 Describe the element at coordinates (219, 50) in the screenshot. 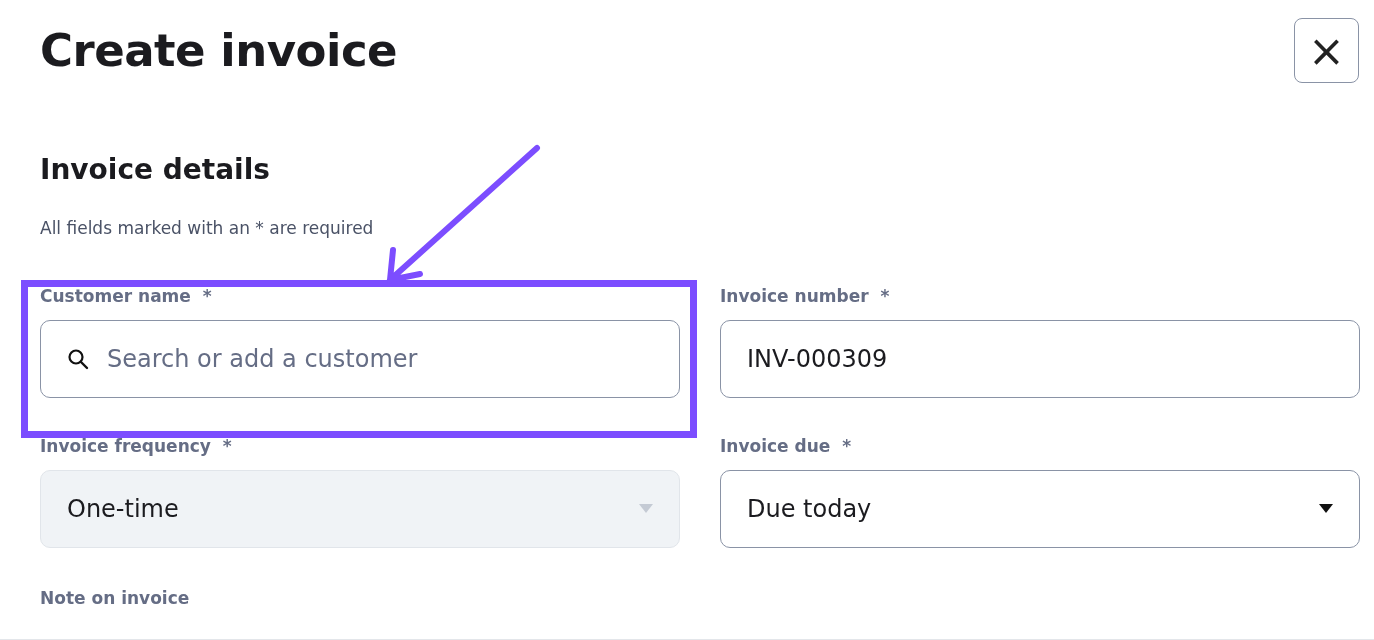

I see `page-title: Create invoice` at that location.